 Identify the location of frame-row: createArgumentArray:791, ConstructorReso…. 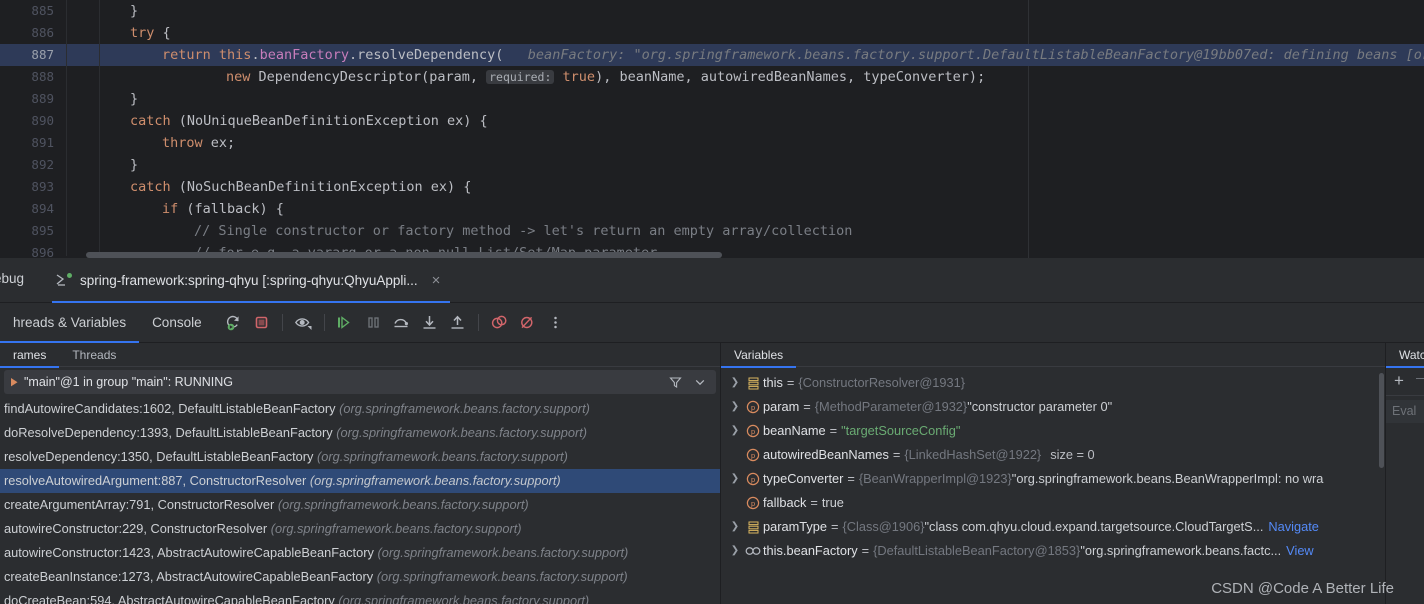
(360, 505).